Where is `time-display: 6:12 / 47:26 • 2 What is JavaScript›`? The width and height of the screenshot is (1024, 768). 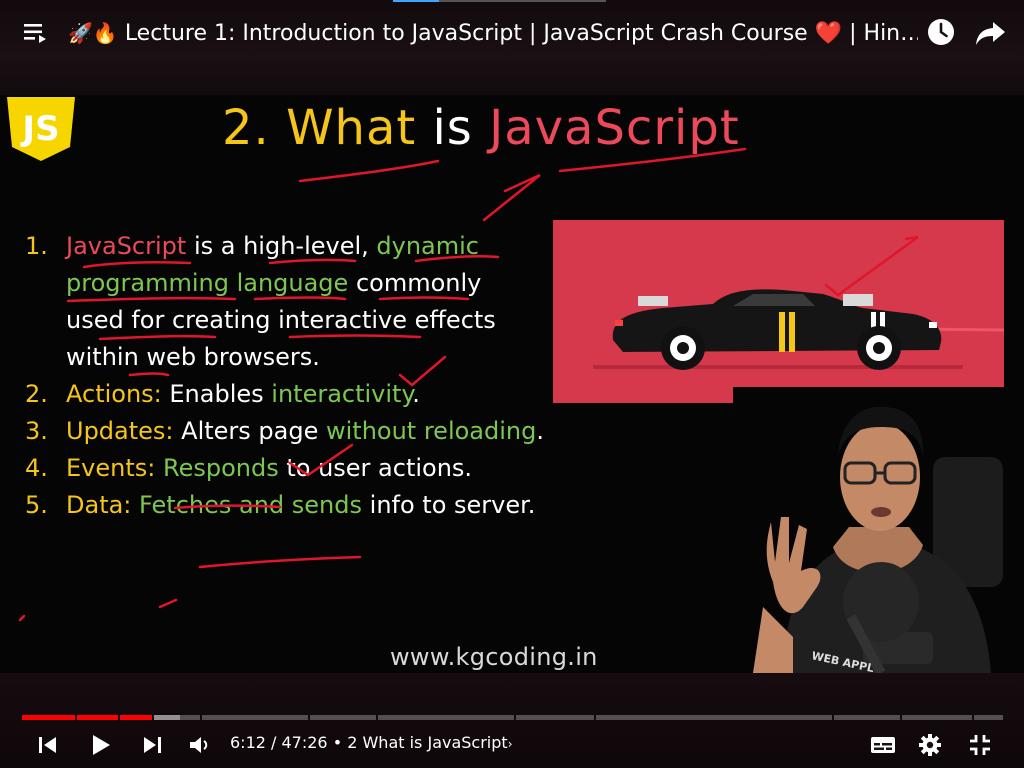 time-display: 6:12 / 47:26 • 2 What is JavaScript› is located at coordinates (371, 743).